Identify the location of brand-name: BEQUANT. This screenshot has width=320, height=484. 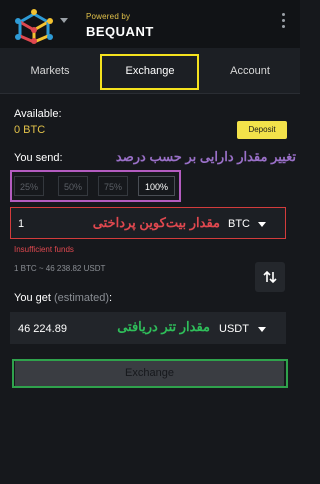
(120, 31).